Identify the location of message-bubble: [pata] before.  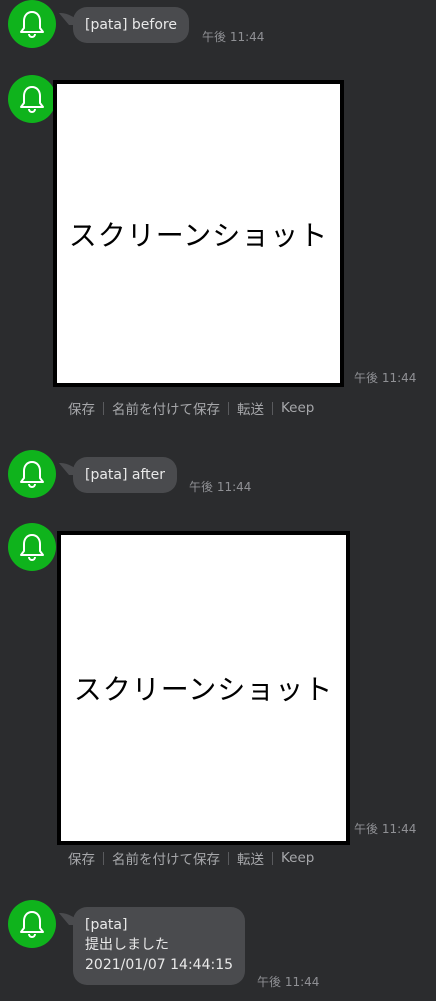
(131, 25).